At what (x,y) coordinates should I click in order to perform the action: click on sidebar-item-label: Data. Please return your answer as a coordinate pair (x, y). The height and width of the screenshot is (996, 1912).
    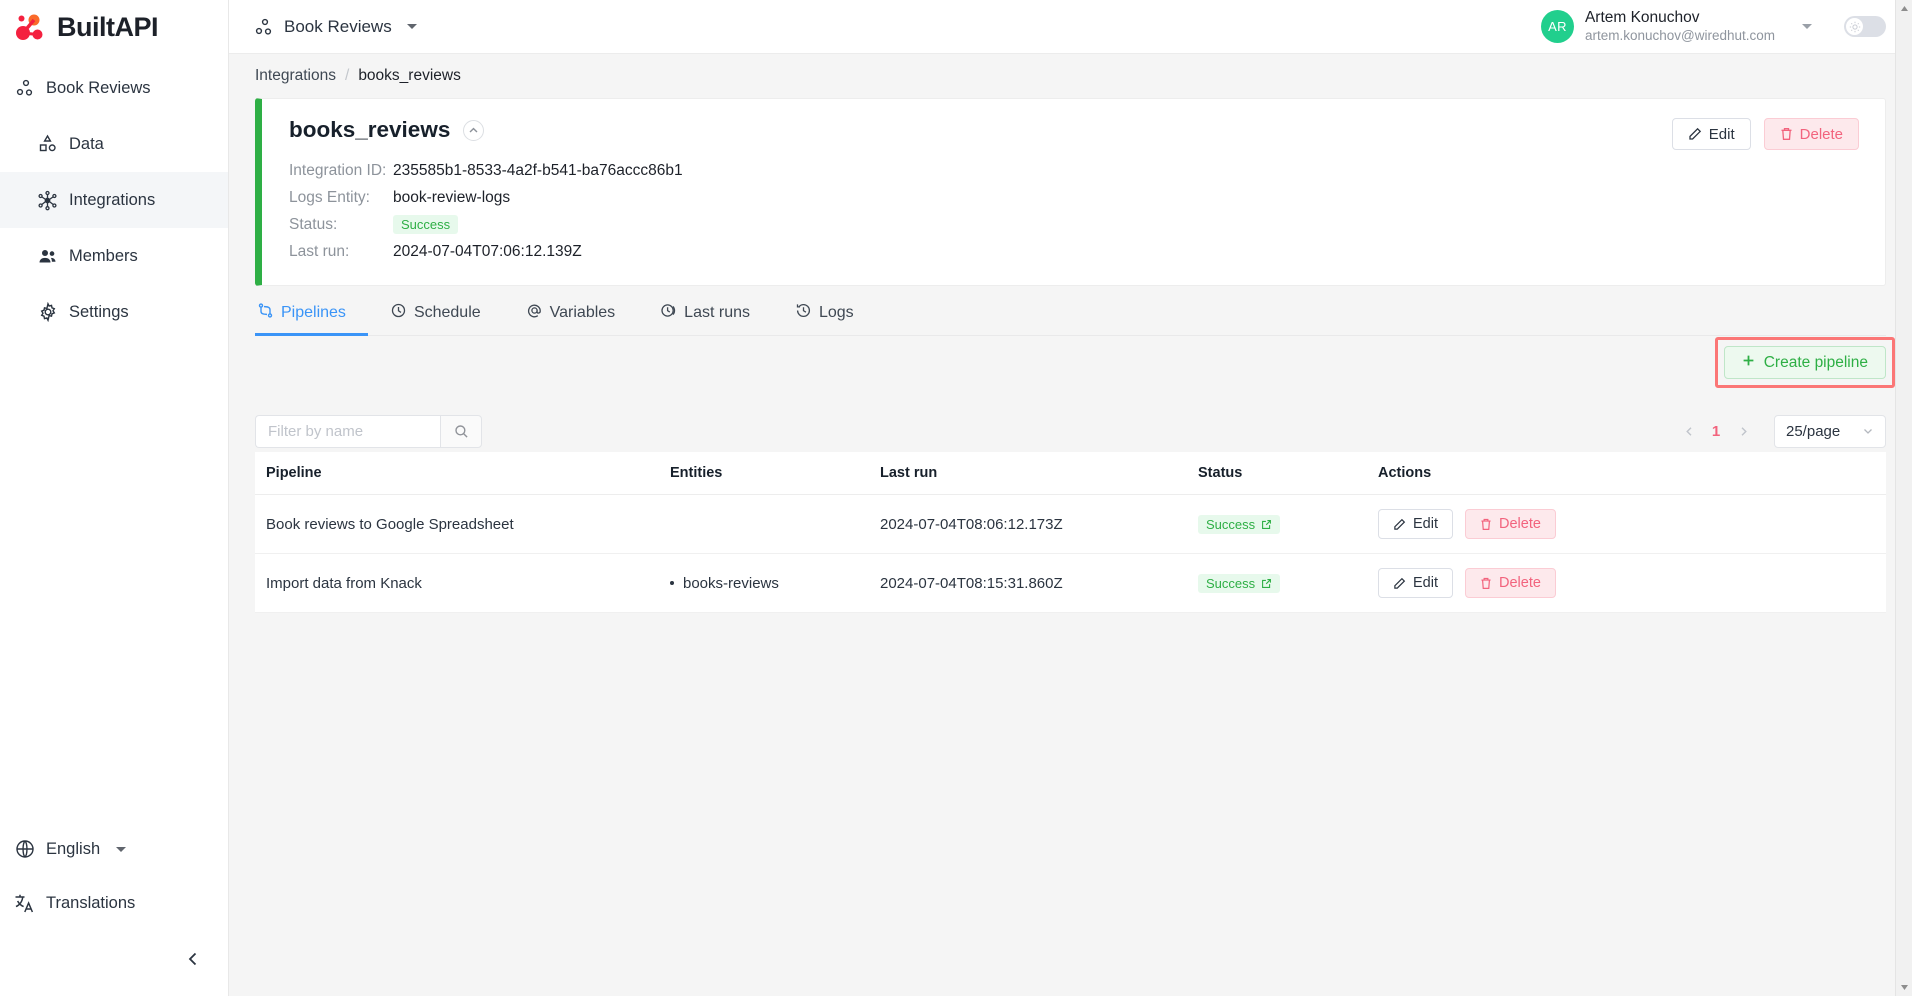
    Looking at the image, I should click on (86, 143).